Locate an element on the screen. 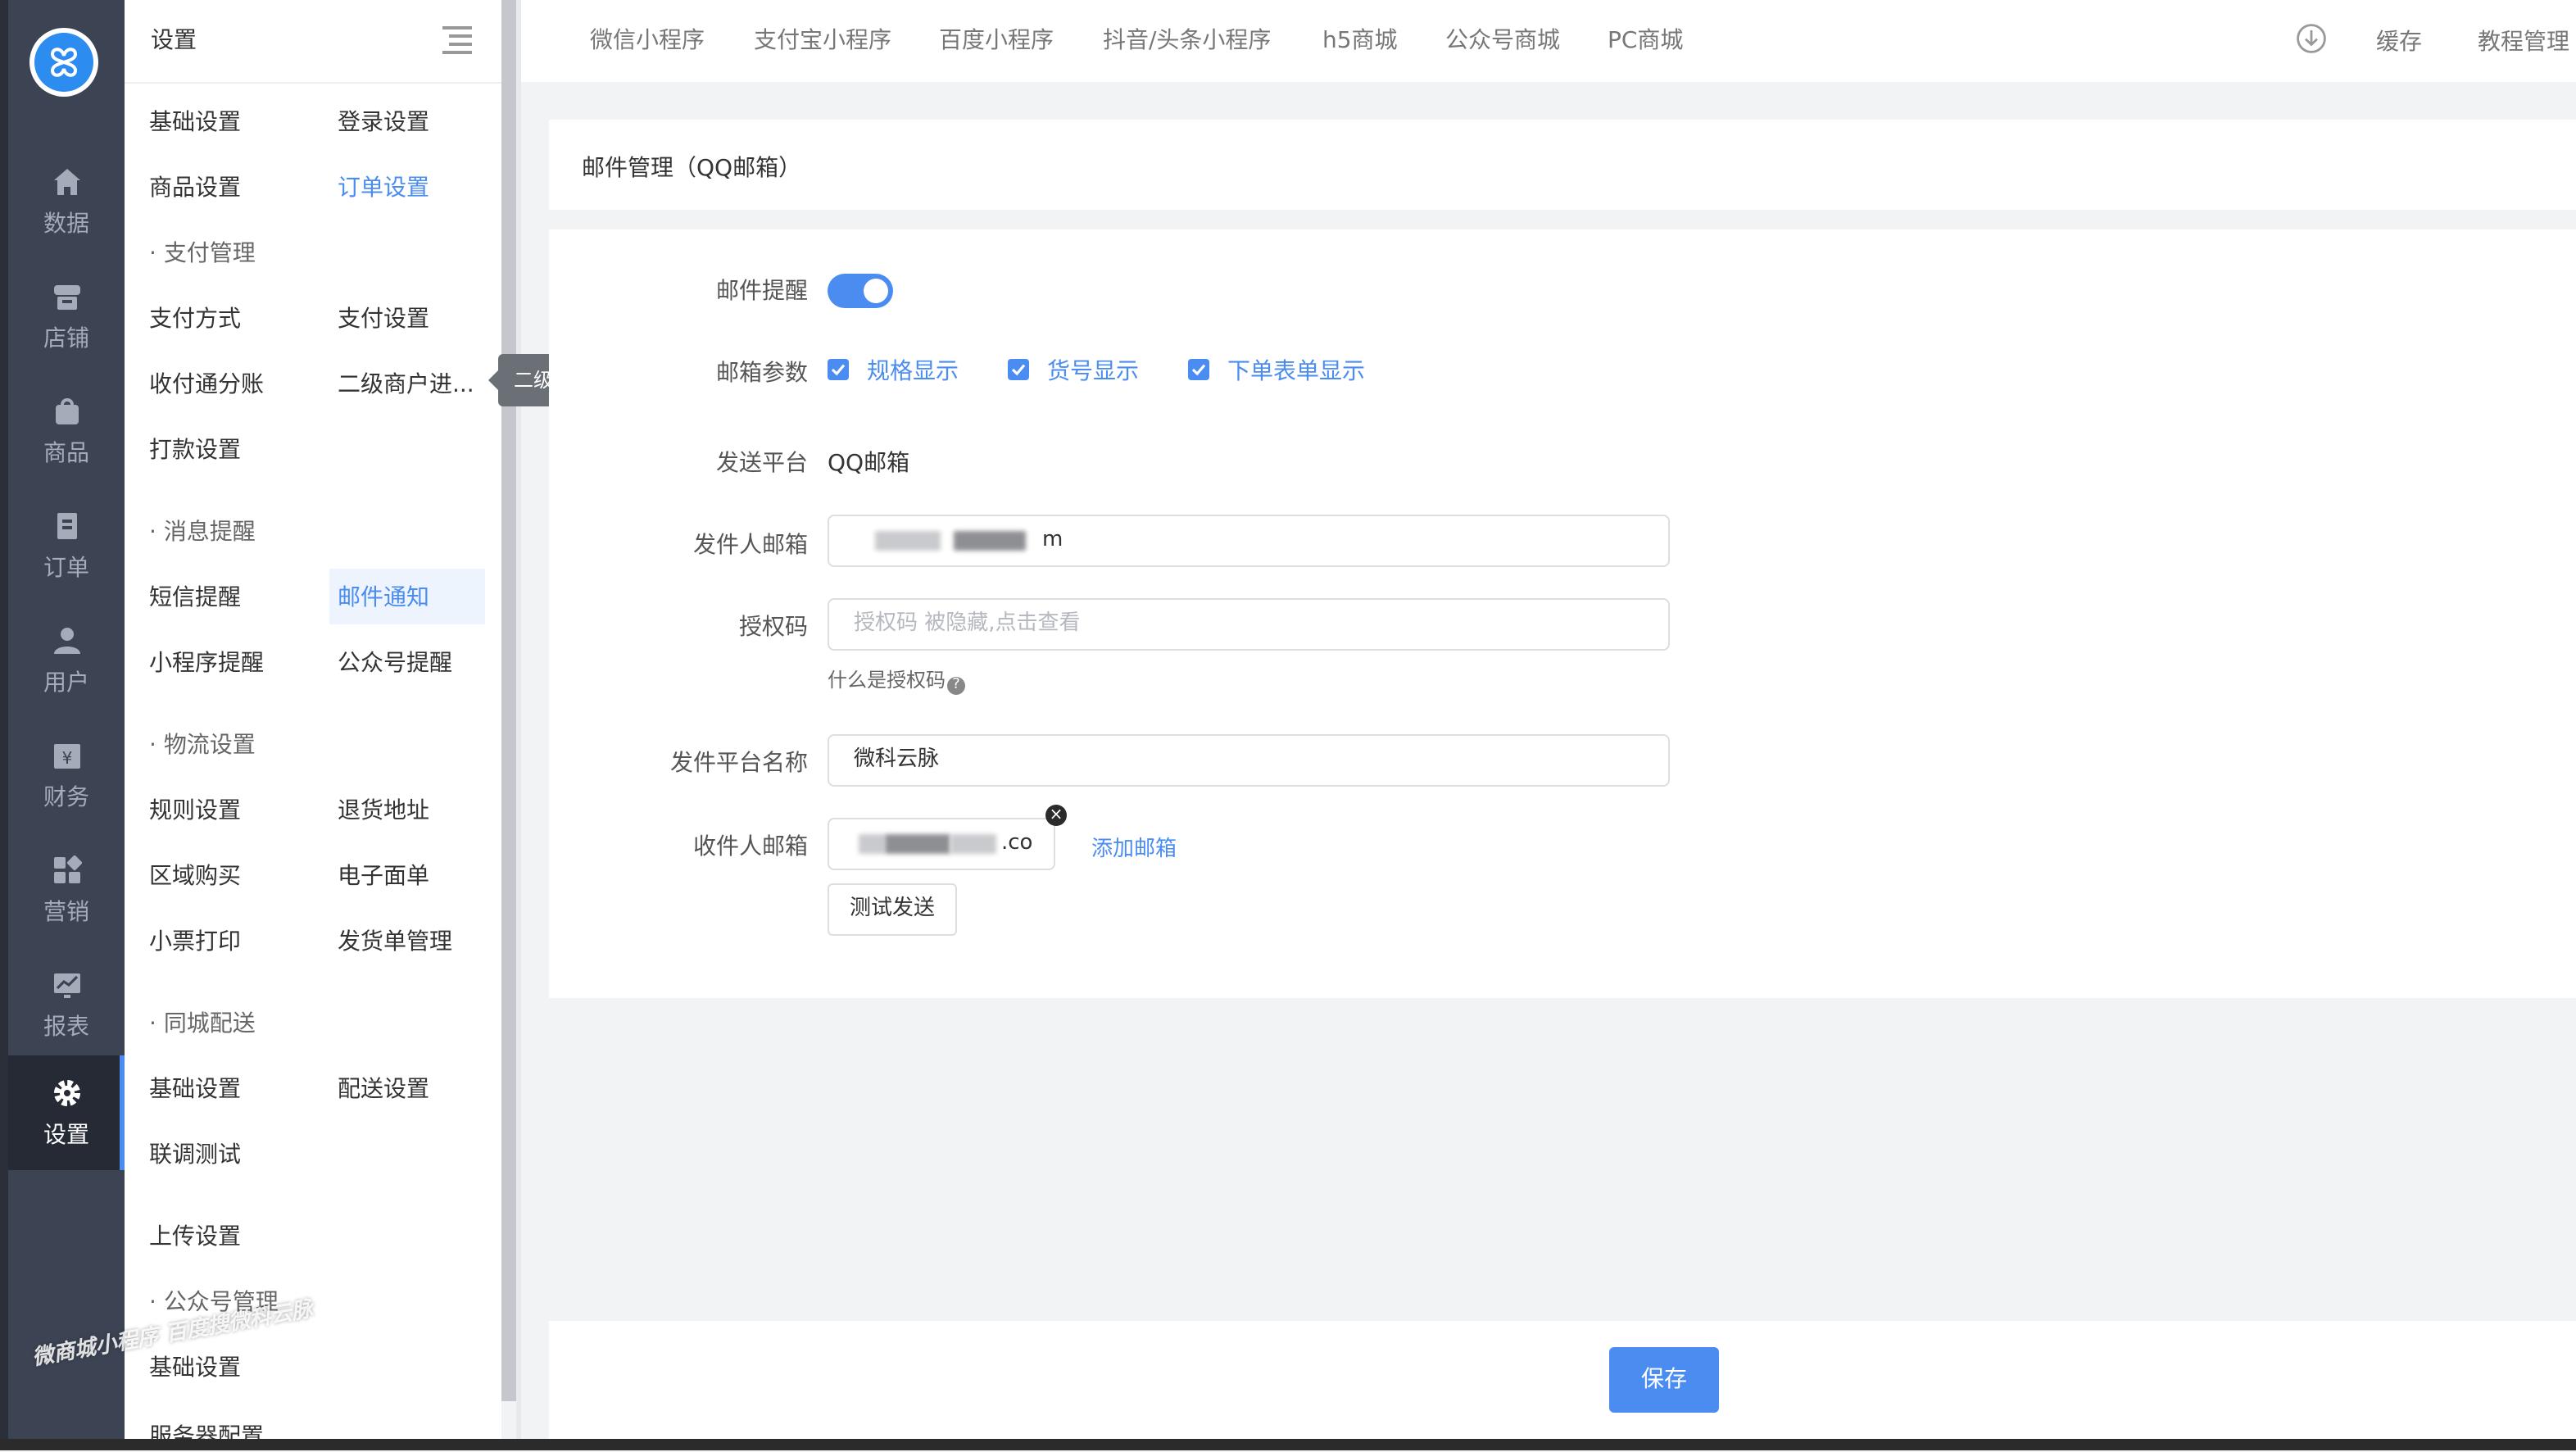 The width and height of the screenshot is (2576, 1452). finance-icon: ¥ is located at coordinates (66, 756).